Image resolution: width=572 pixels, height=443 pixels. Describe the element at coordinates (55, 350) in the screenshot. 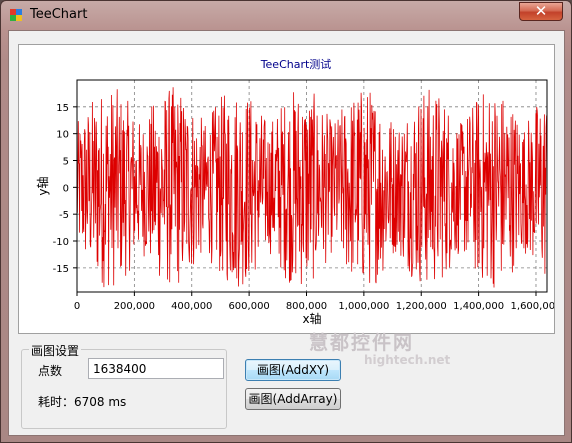

I see `settings-group-label: 画图设置` at that location.